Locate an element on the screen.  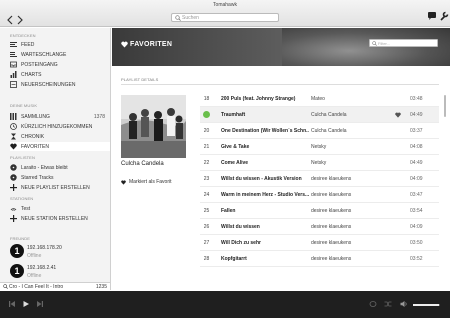
repeat-button is located at coordinates (373, 304).